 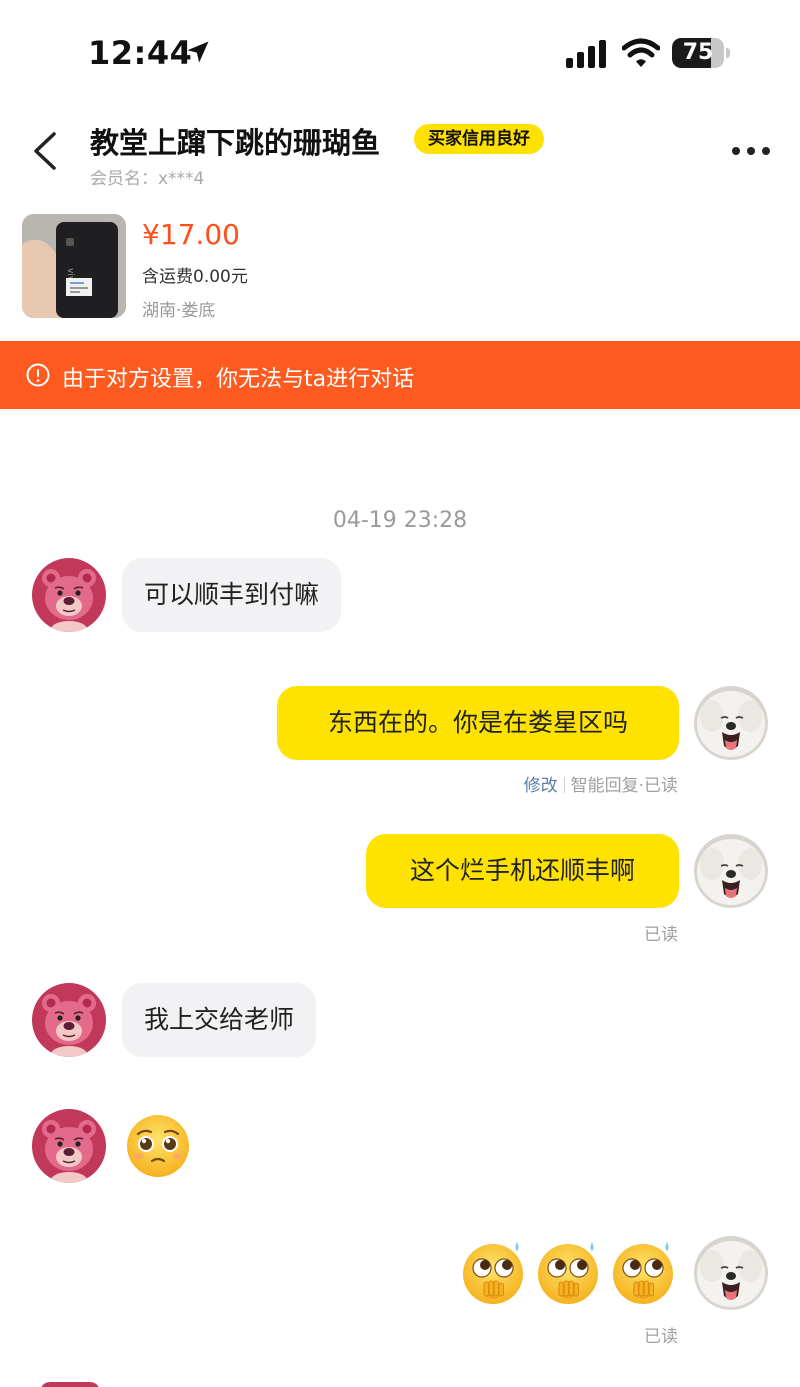 I want to click on product-location: 湖南·娄底, so click(x=179, y=311).